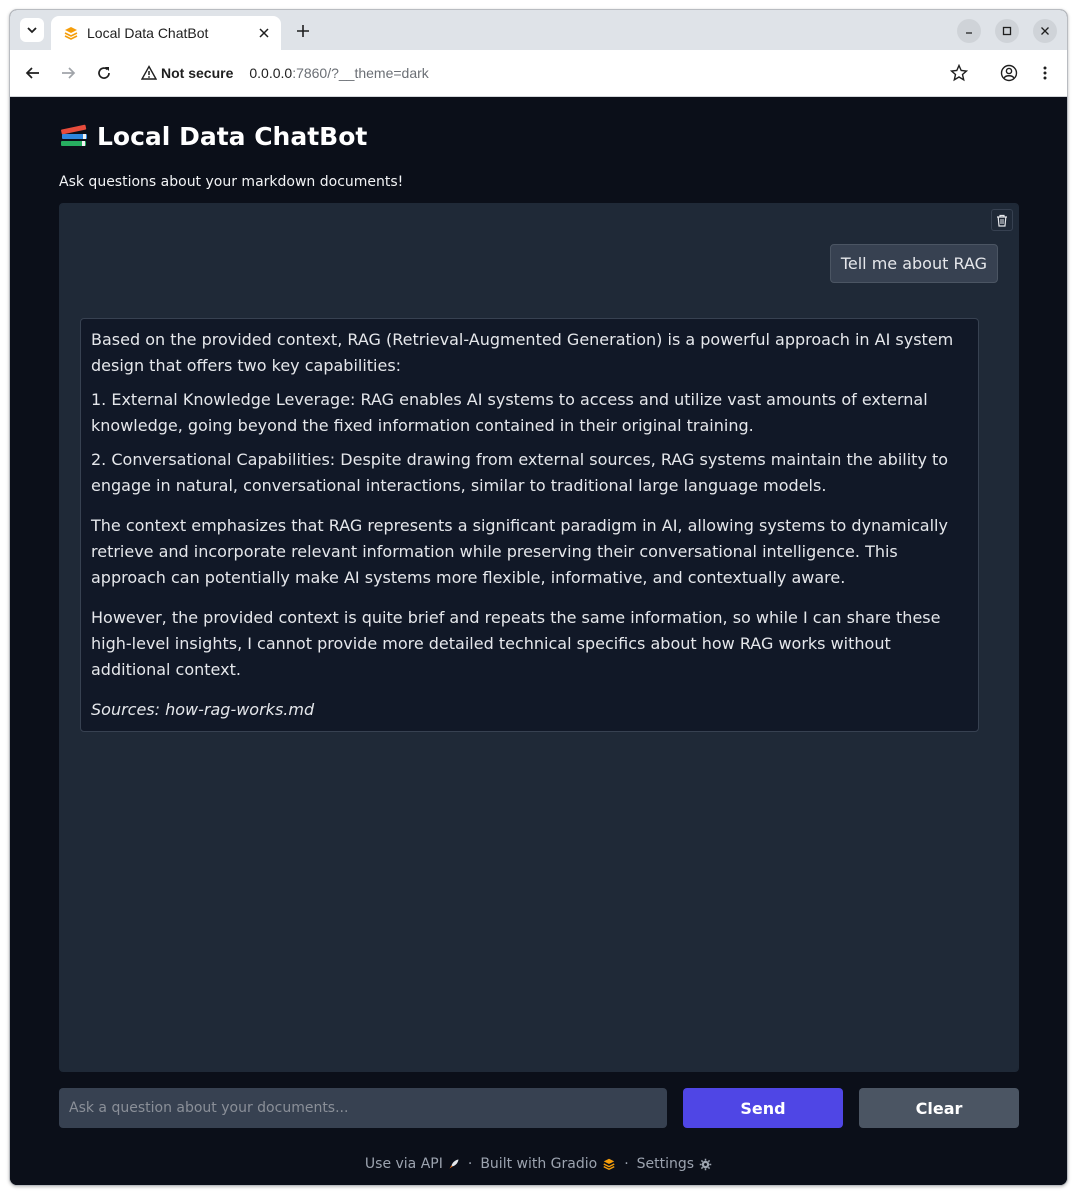 This screenshot has width=1077, height=1197. I want to click on built-with-gradio-label: Built with Gradio, so click(539, 1164).